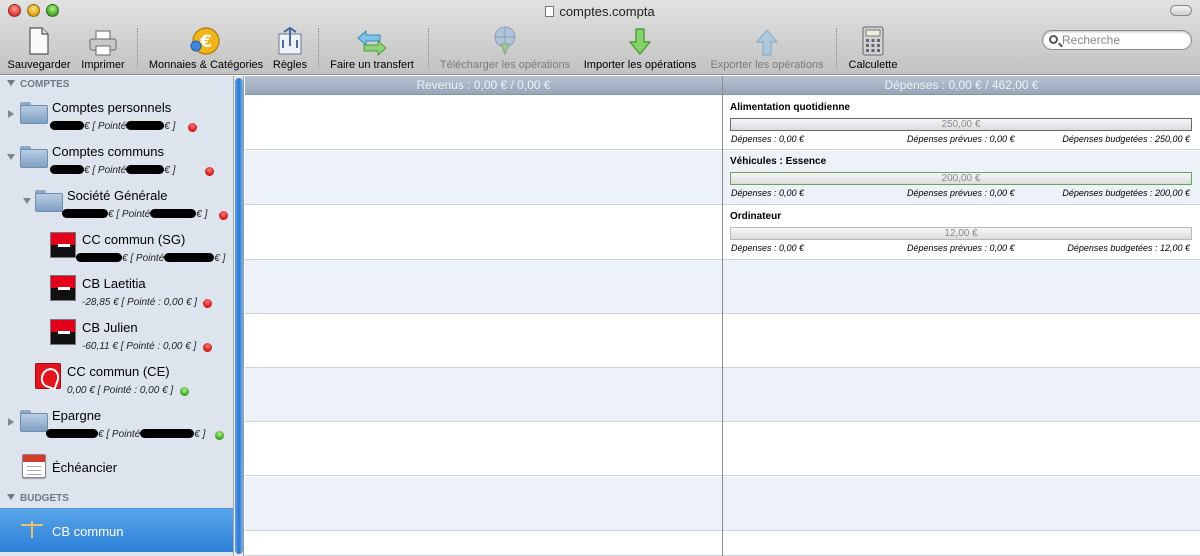 The width and height of the screenshot is (1200, 556). I want to click on scrollbar-thumb, so click(239, 316).